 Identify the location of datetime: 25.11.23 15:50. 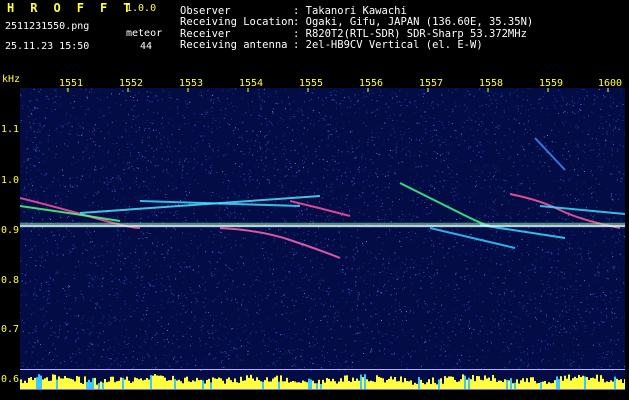
(47, 46).